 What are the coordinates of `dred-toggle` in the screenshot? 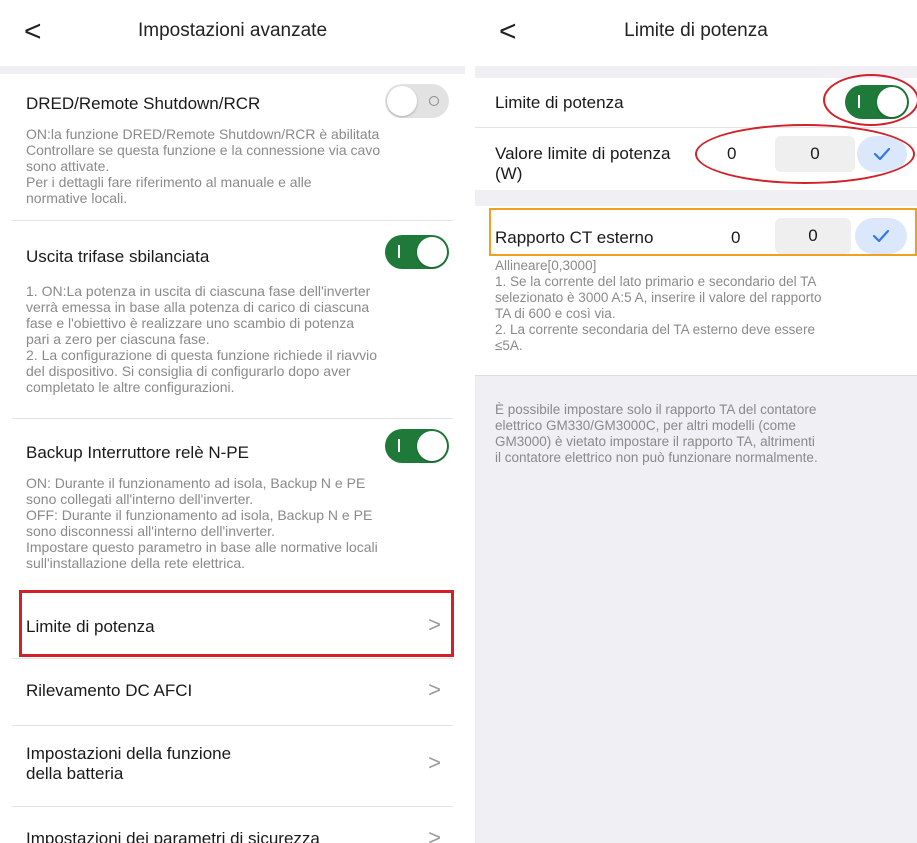 It's located at (417, 101).